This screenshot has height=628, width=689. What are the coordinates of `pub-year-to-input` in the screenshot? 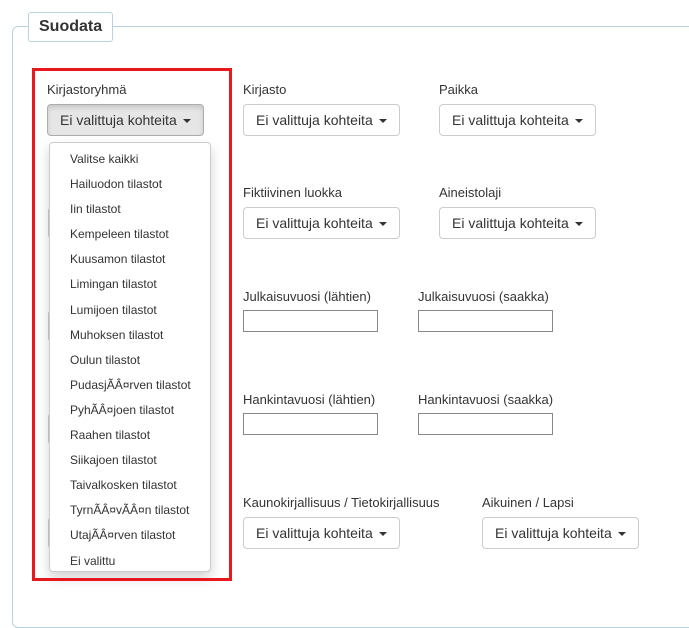 It's located at (485, 321).